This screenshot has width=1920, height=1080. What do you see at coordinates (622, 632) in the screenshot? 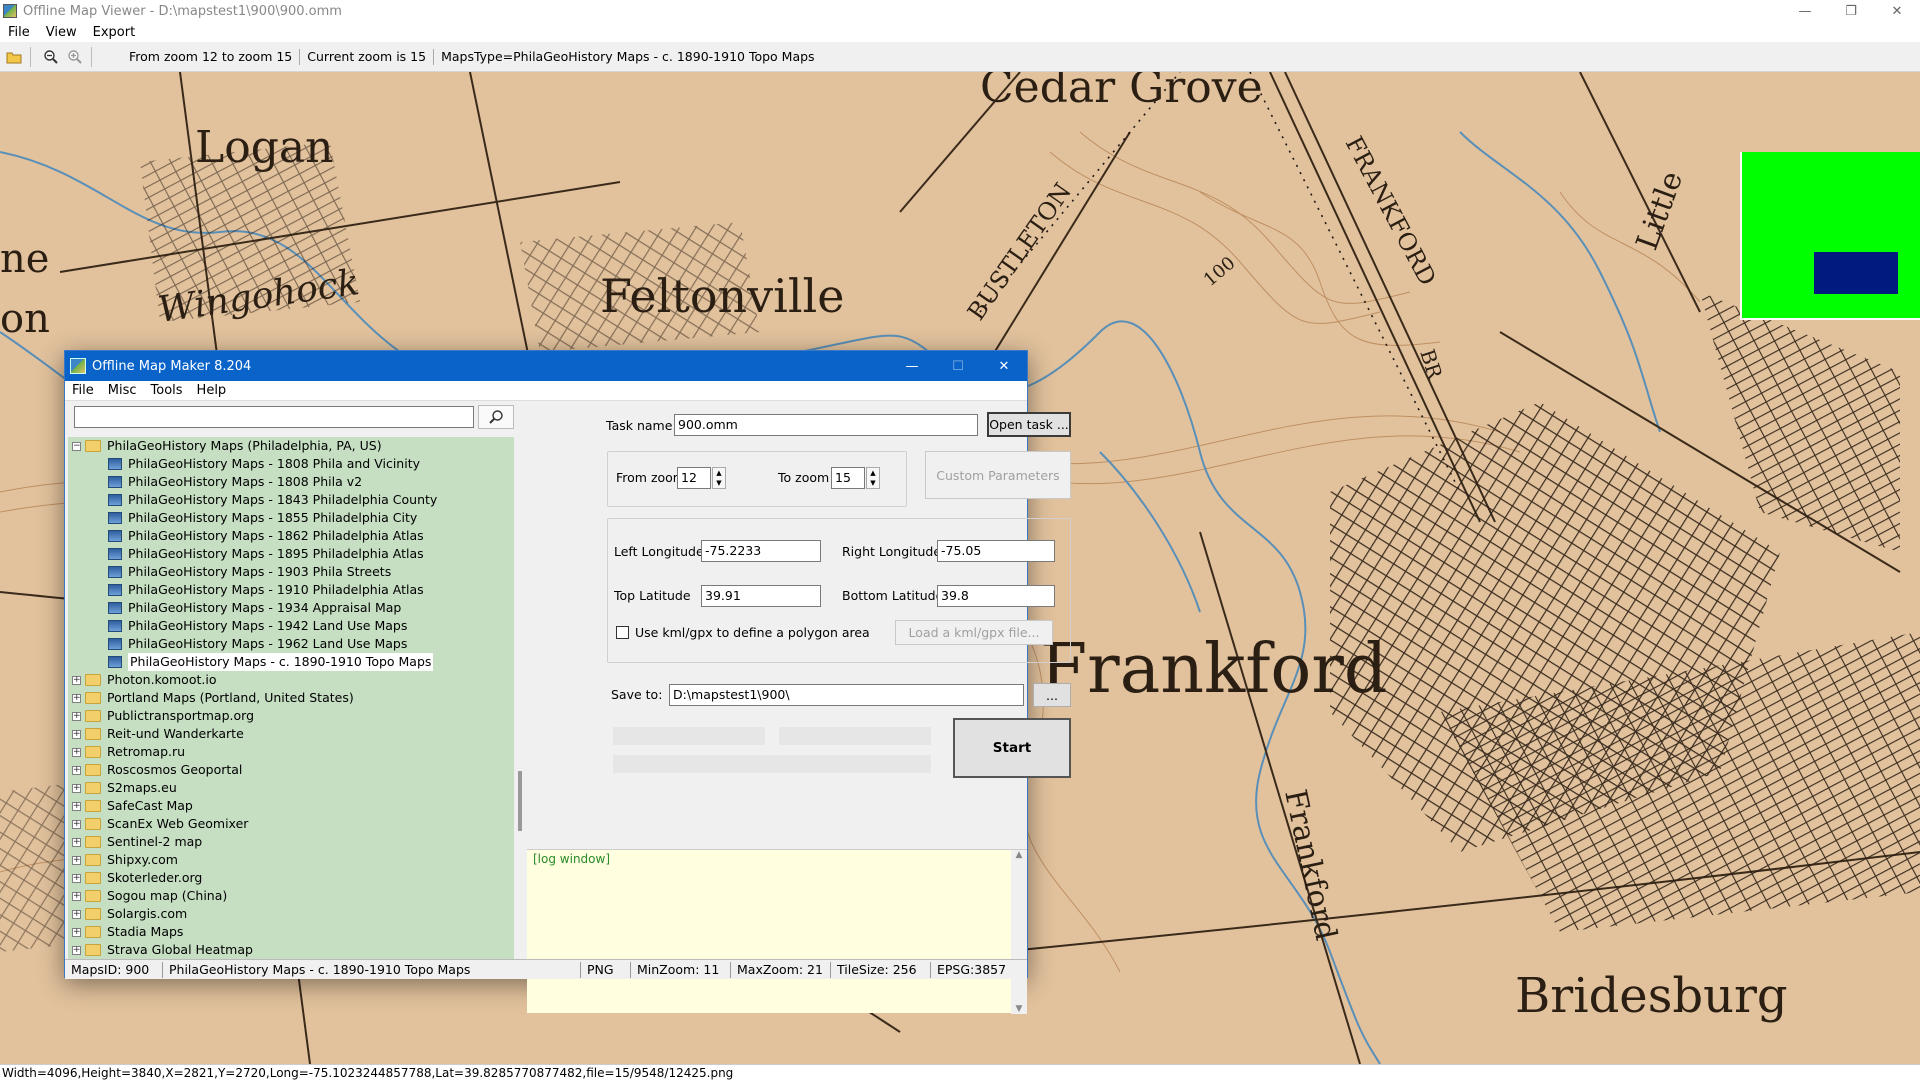
I see `use-kml-checkbox` at bounding box center [622, 632].